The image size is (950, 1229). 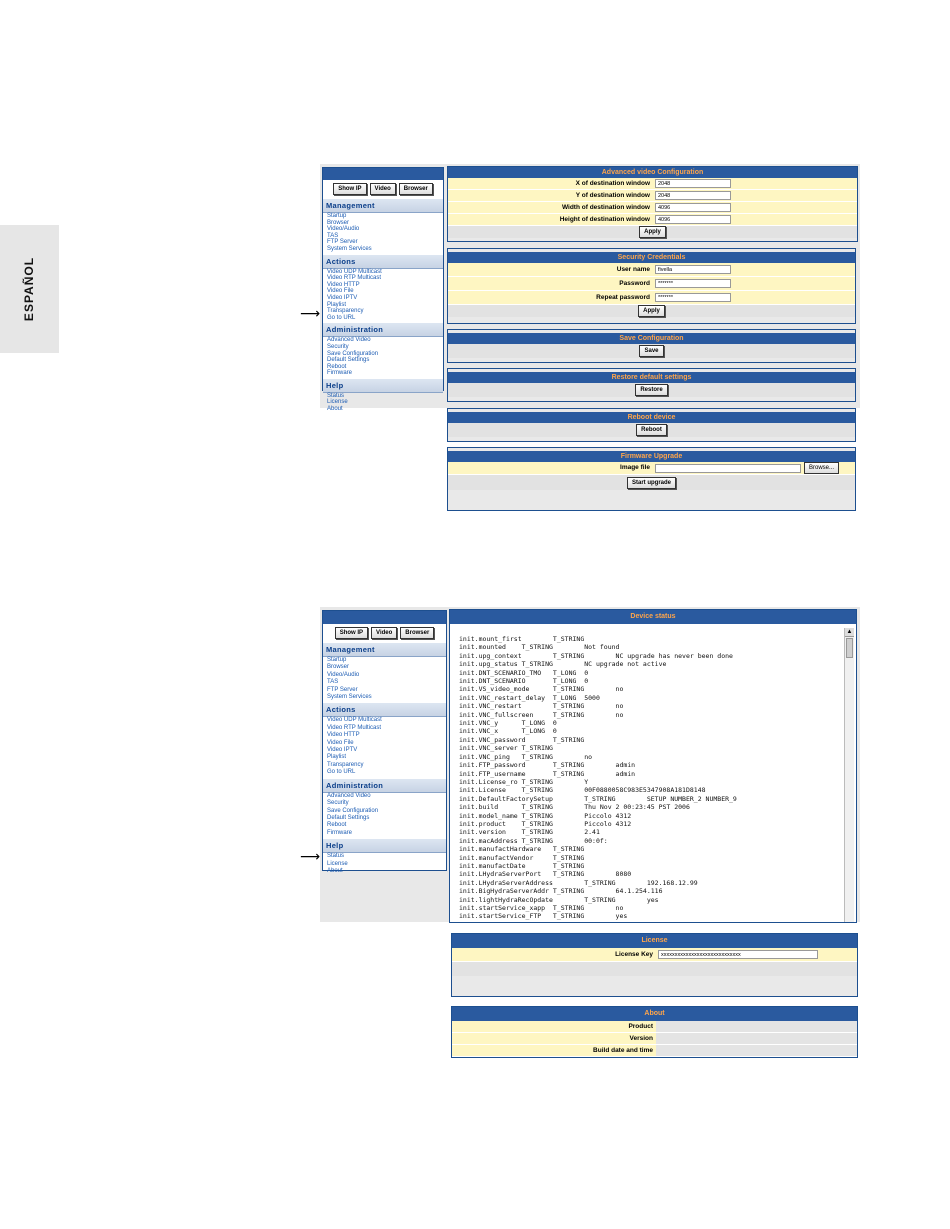 What do you see at coordinates (693, 297) in the screenshot?
I see `repeat-password-input` at bounding box center [693, 297].